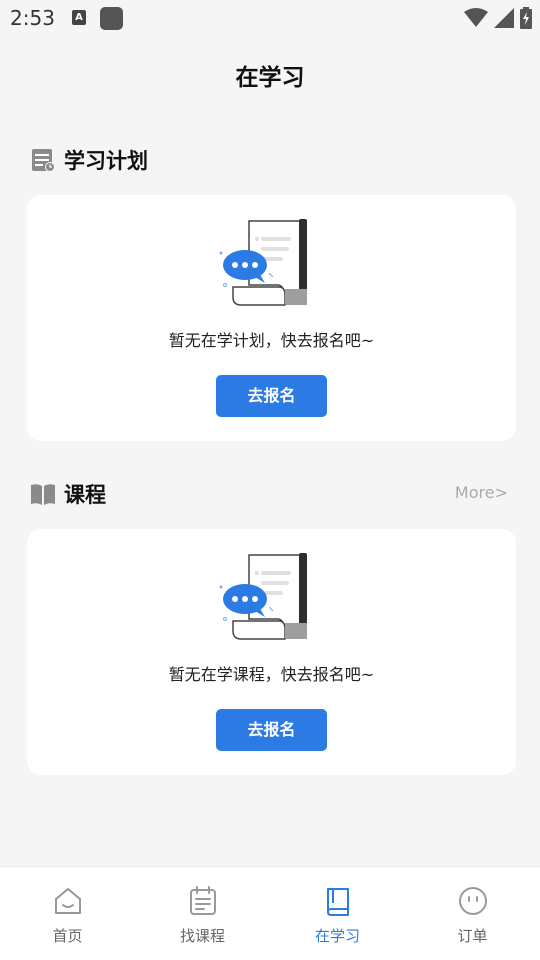  What do you see at coordinates (270, 78) in the screenshot?
I see `page-title: 在学习` at bounding box center [270, 78].